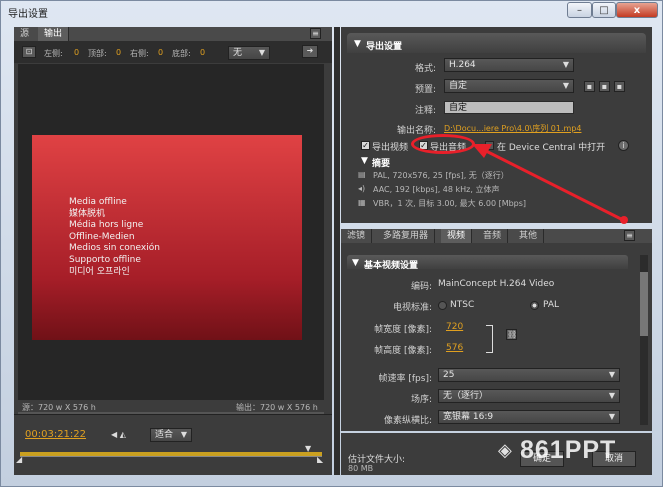 This screenshot has width=663, height=487. Describe the element at coordinates (28, 14) in the screenshot. I see `window-title: 导出设置` at that location.